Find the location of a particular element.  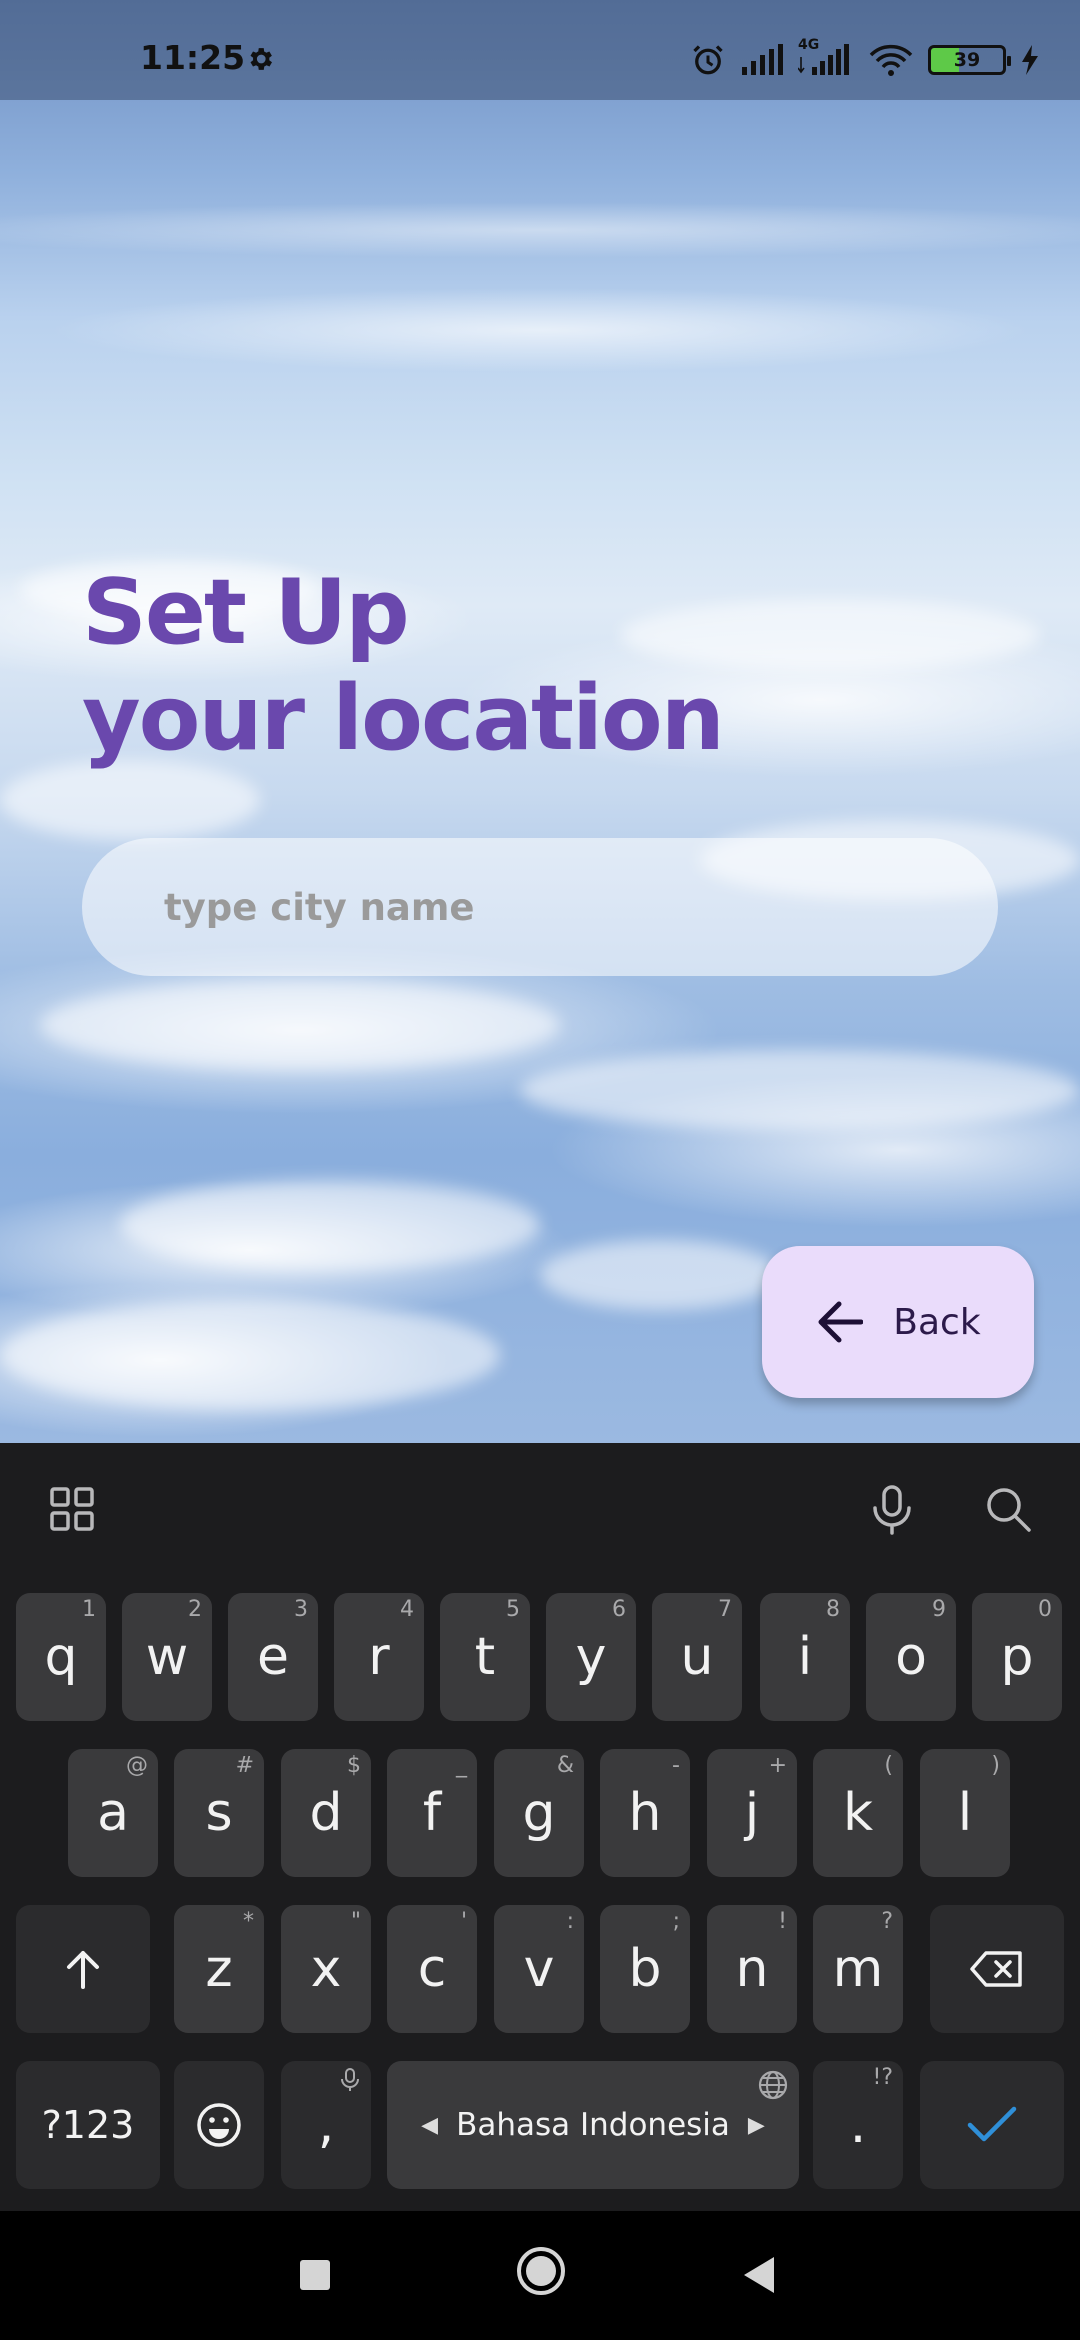

page-title: Set Up your location is located at coordinates (532, 666).